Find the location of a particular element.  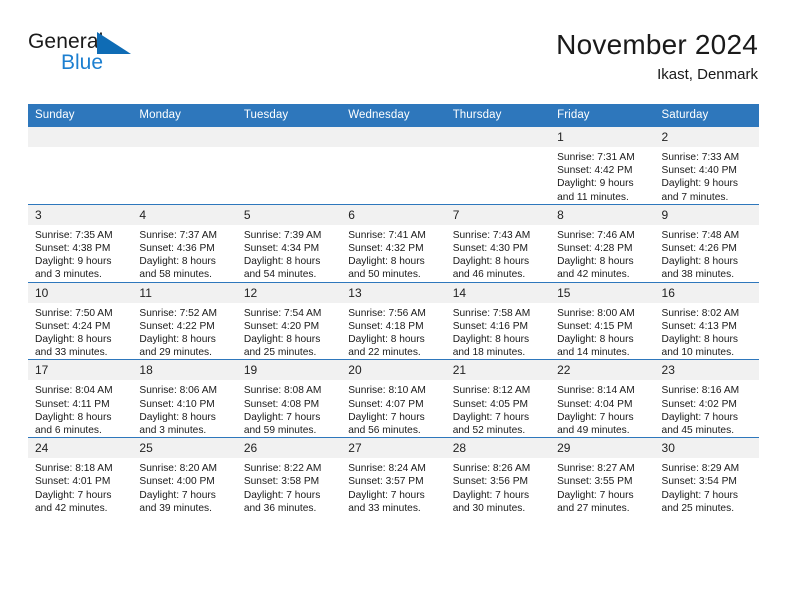

day-number: 15 is located at coordinates (602, 292).